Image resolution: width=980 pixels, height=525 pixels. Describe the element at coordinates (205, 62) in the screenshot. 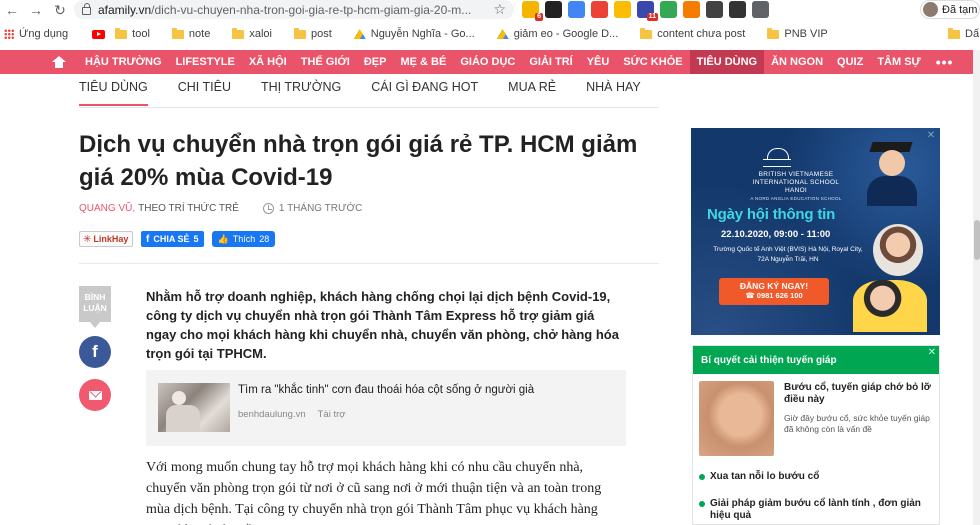

I see `topnav-item: LIFESTYLE` at that location.